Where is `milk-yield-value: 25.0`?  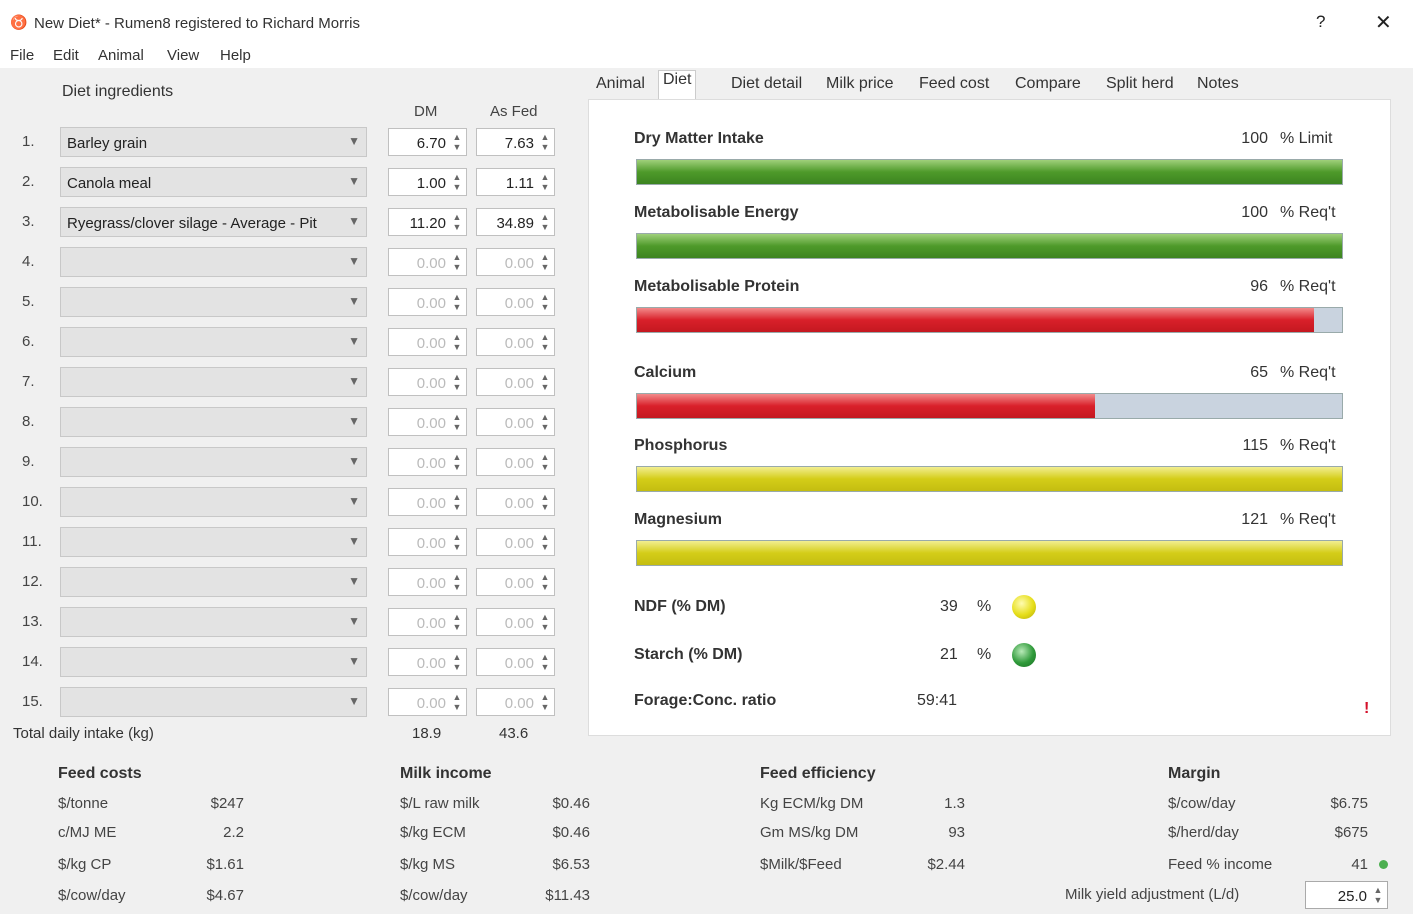 milk-yield-value: 25.0 is located at coordinates (1352, 896).